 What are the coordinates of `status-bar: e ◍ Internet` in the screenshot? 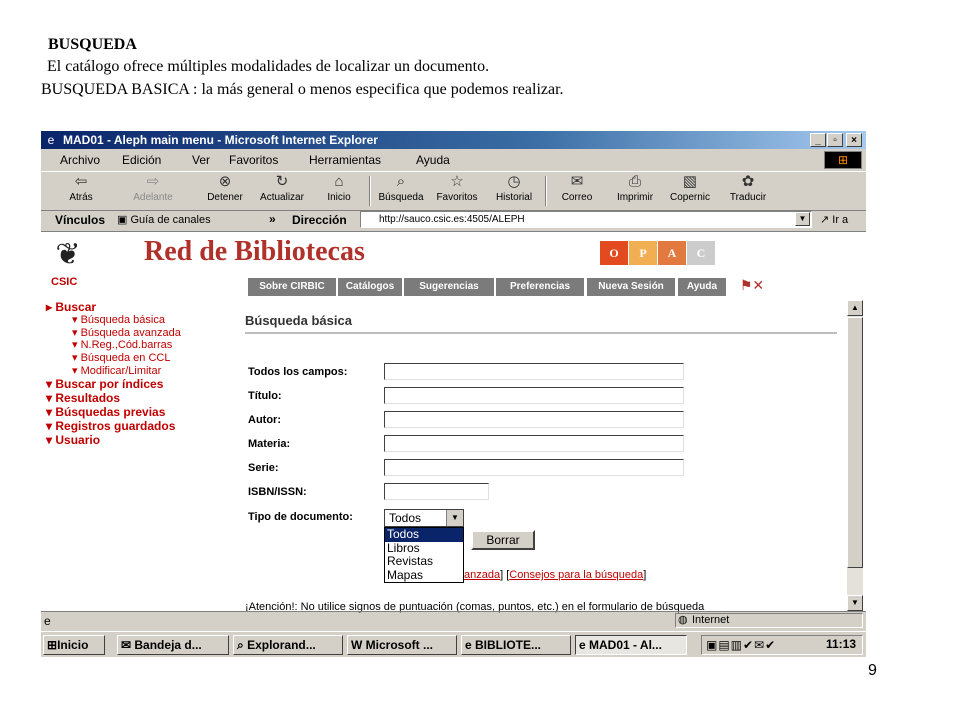 It's located at (453, 620).